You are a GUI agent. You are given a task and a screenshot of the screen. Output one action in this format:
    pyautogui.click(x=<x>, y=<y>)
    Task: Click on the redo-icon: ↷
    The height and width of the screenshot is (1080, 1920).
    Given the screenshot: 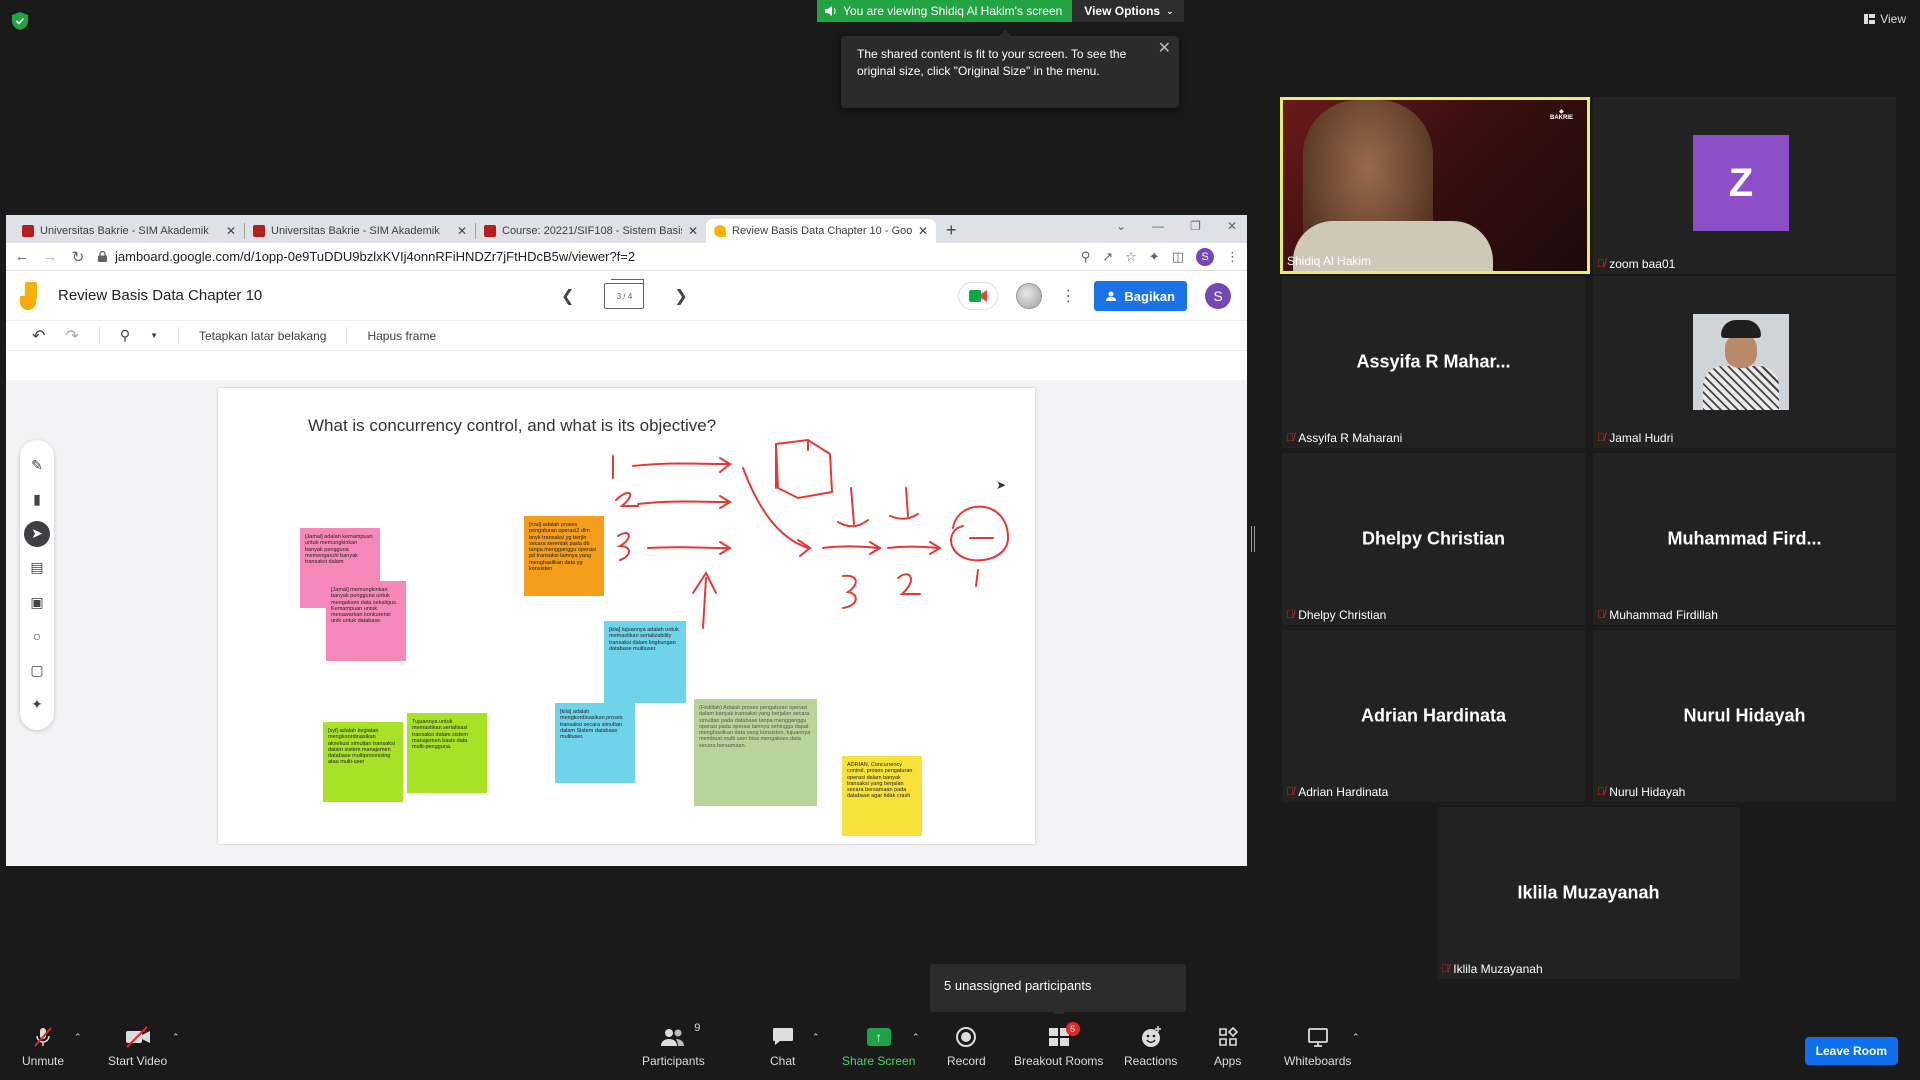 What is the action you would take?
    pyautogui.click(x=71, y=336)
    